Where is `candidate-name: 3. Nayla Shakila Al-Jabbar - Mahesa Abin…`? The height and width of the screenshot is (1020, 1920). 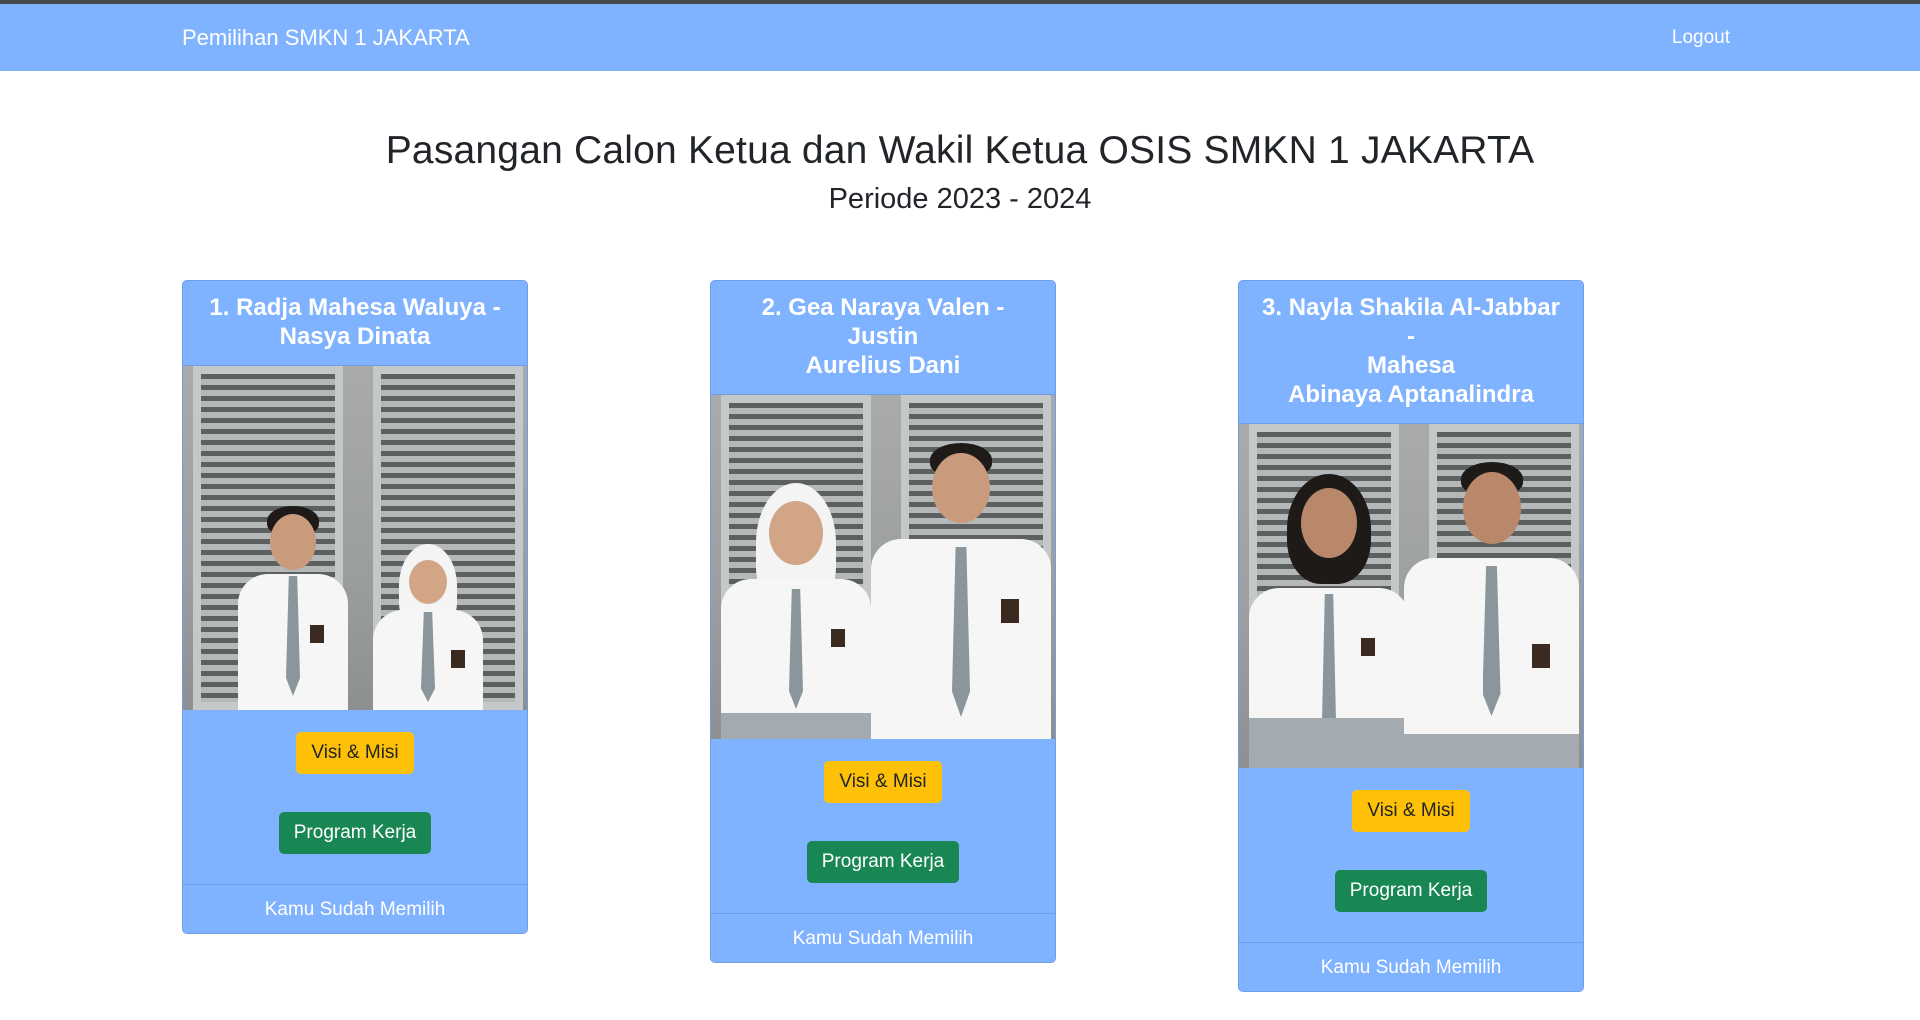
candidate-name: 3. Nayla Shakila Al-Jabbar - Mahesa Abin… is located at coordinates (1411, 352).